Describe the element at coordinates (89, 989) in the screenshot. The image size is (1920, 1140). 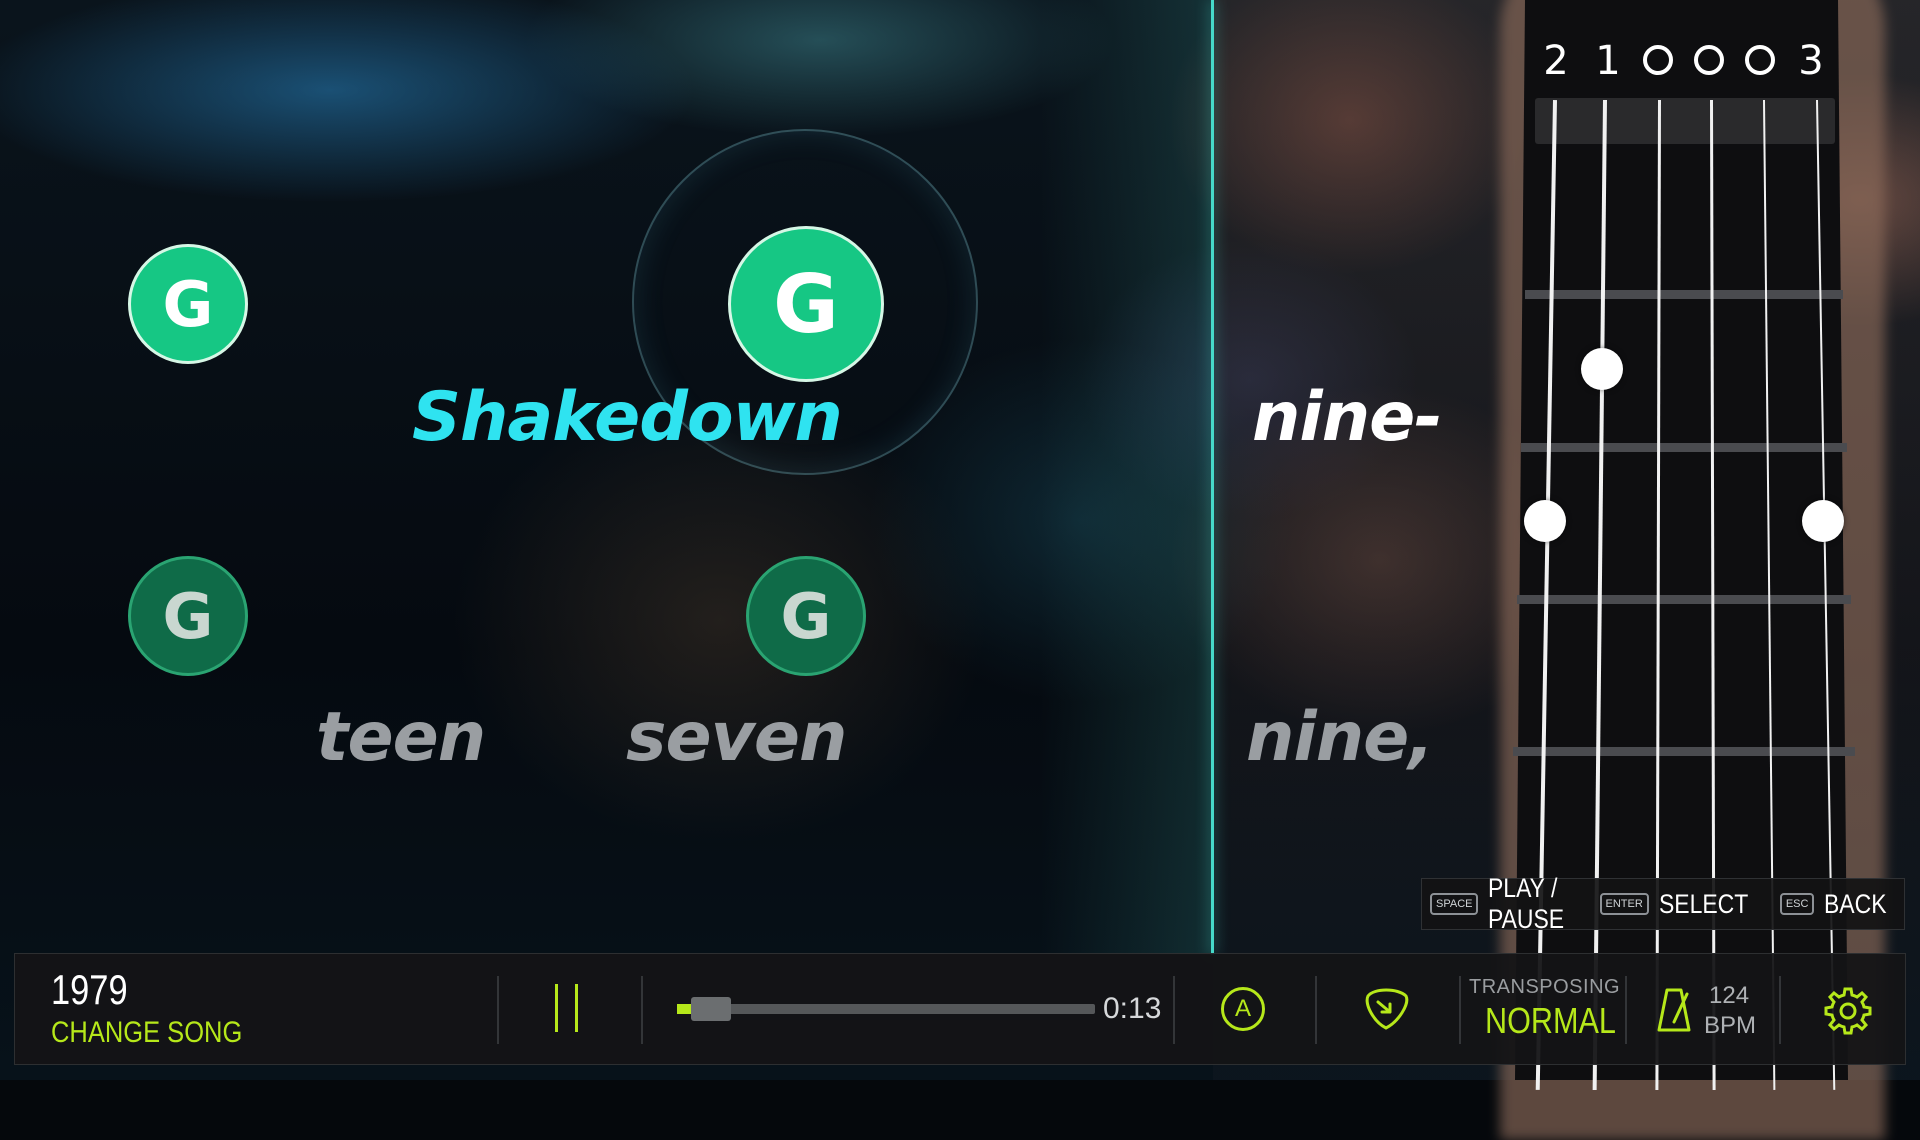
I see `song-title: 1979` at that location.